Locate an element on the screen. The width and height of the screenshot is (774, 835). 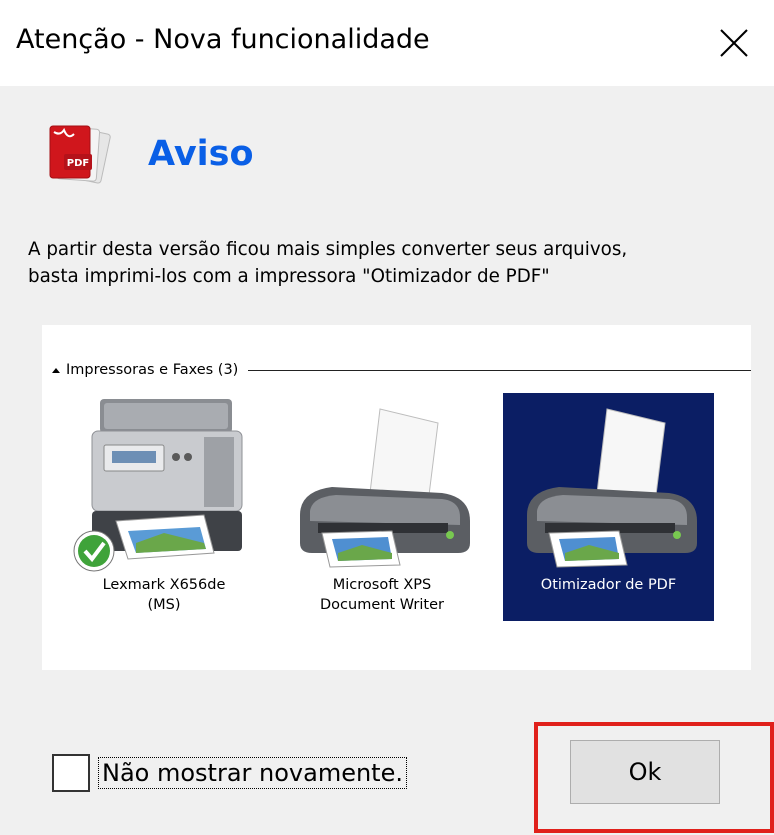
header-title: Aviso is located at coordinates (201, 154).